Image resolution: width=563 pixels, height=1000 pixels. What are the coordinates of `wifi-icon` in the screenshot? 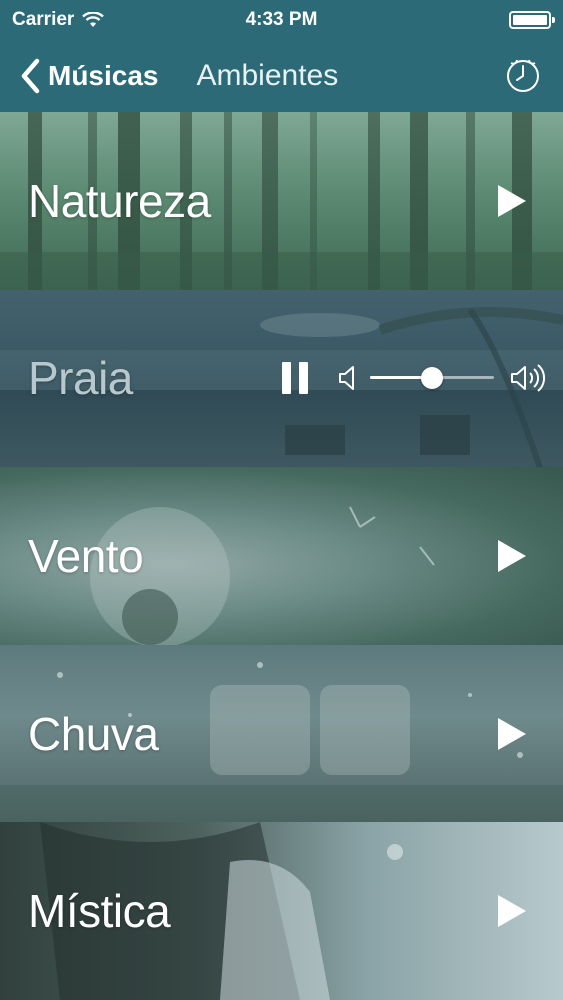 It's located at (93, 19).